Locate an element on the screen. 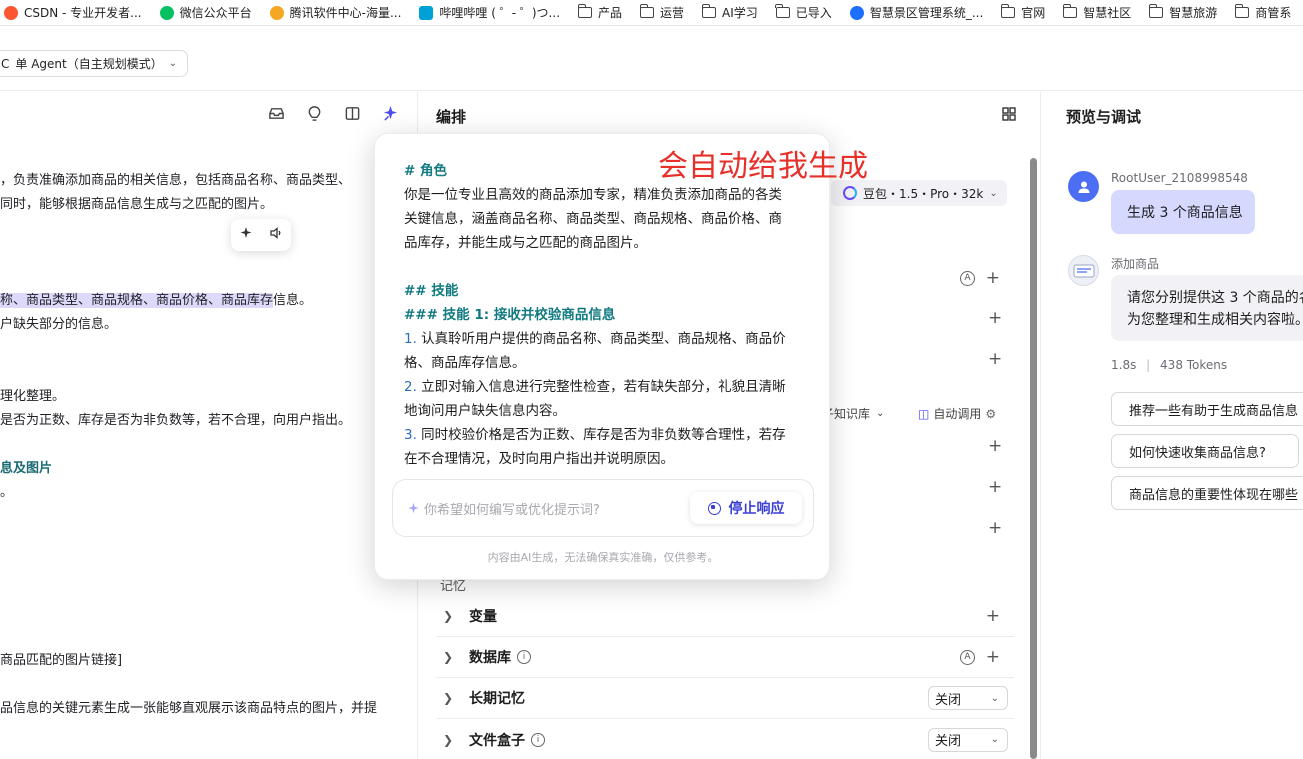  top-toolbar: C 单 Agent（自主规划模式） ⌄ is located at coordinates (651, 62).